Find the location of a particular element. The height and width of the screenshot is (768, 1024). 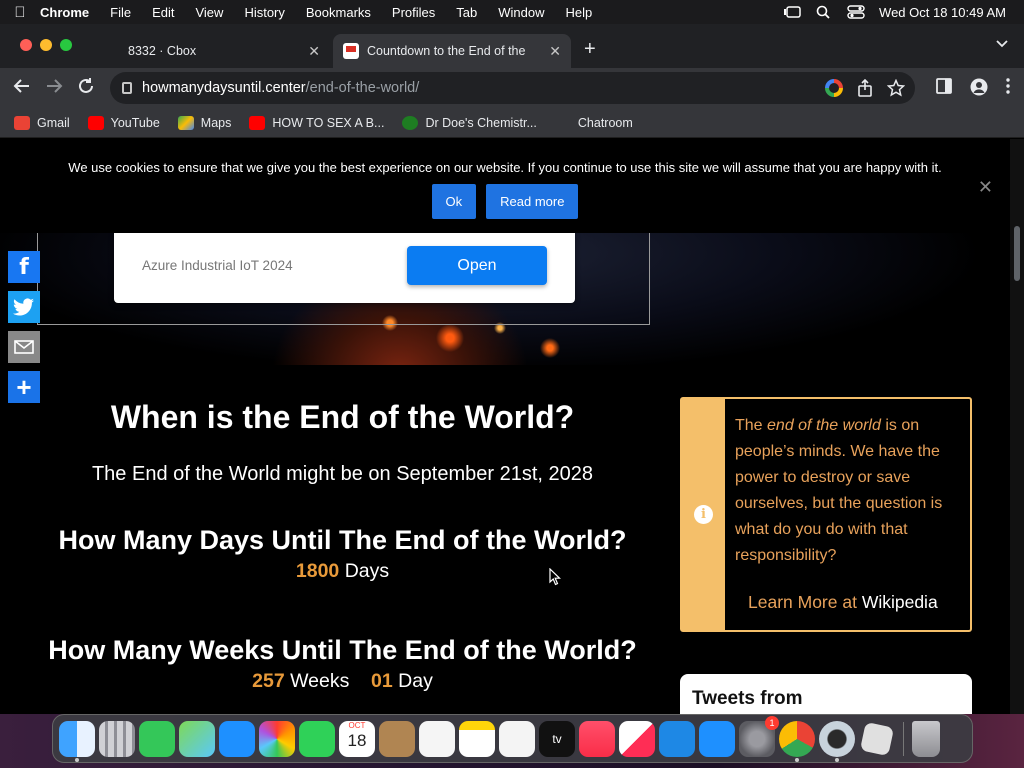

cookie-read-more-button: Read more is located at coordinates (532, 201).